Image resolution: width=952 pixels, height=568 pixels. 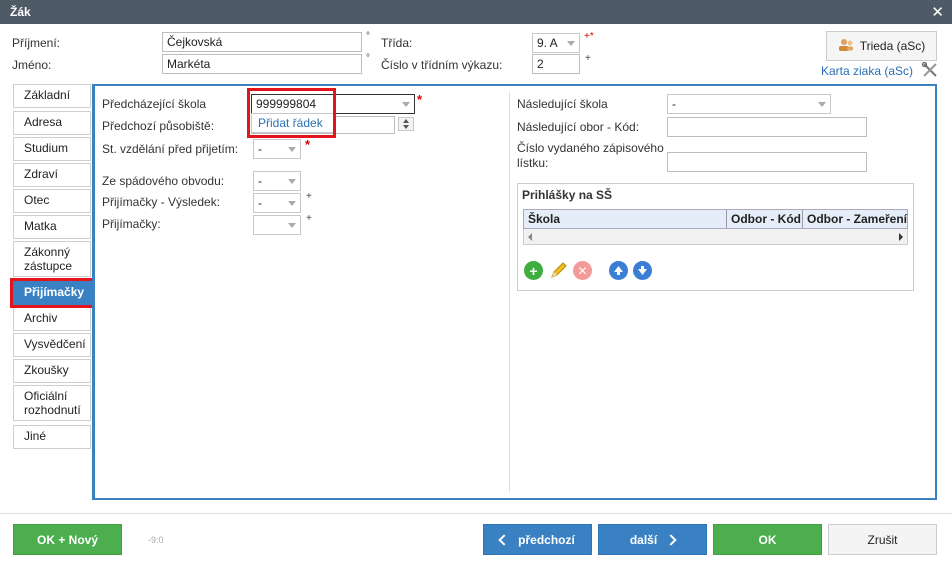 What do you see at coordinates (556, 64) in the screenshot?
I see `cislo-field: 2` at bounding box center [556, 64].